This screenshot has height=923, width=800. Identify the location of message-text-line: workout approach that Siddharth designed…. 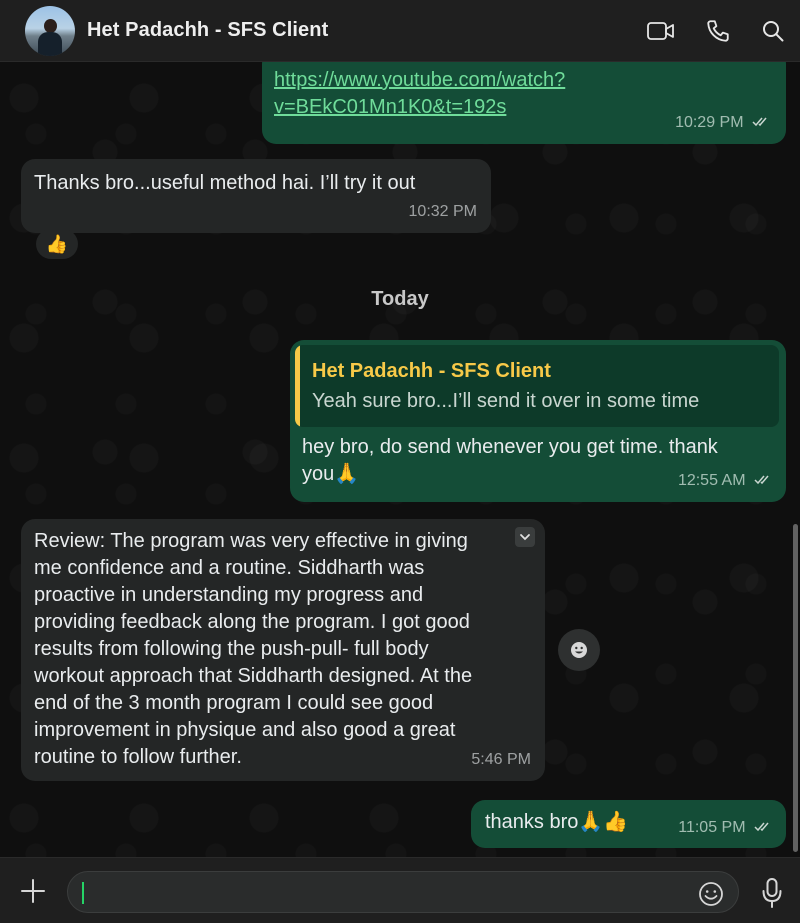
(253, 676).